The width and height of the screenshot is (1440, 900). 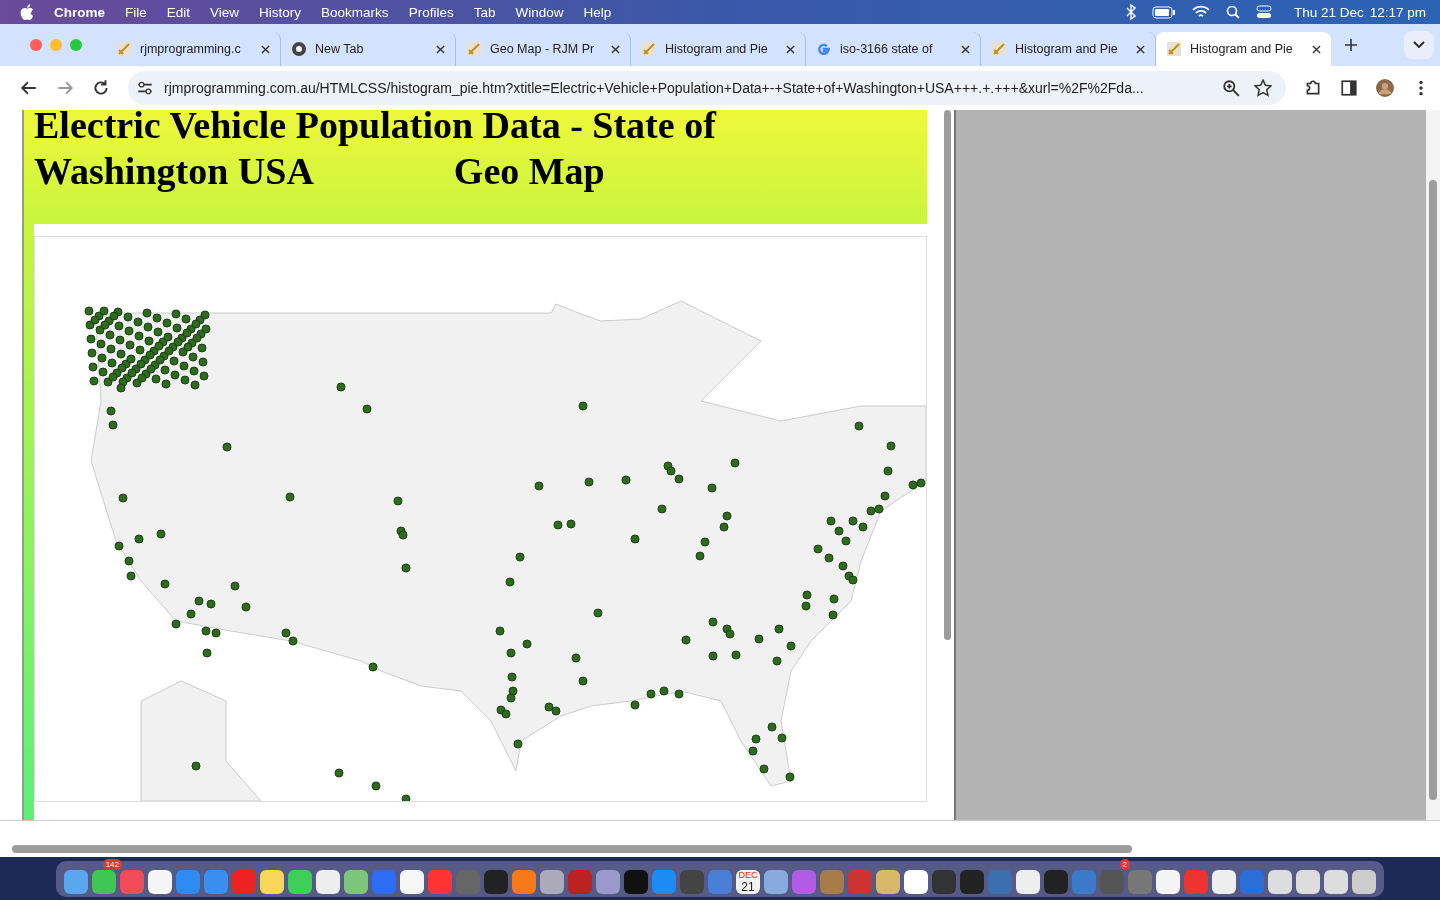 What do you see at coordinates (1163, 12) in the screenshot?
I see `battery-icon` at bounding box center [1163, 12].